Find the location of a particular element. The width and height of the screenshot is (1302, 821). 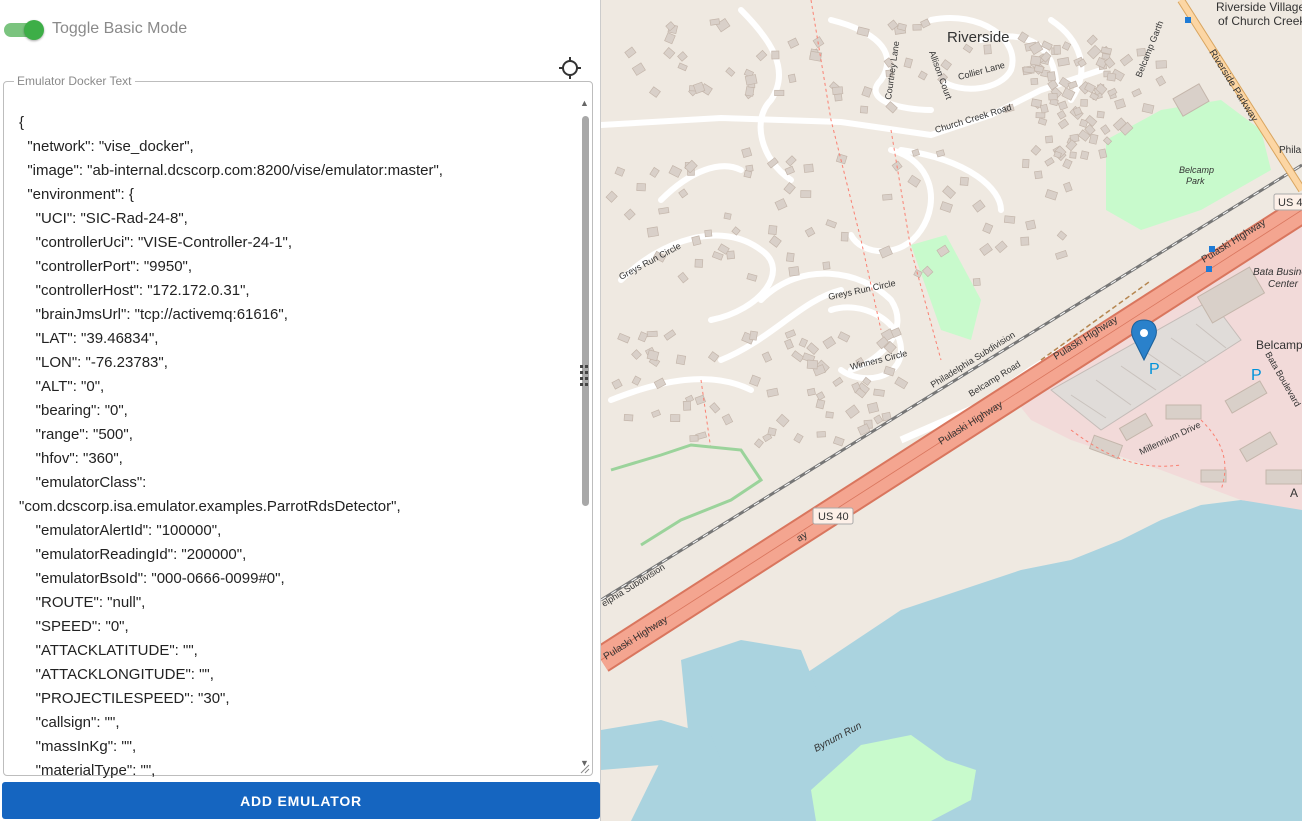

json-line: { is located at coordinates (22, 122).